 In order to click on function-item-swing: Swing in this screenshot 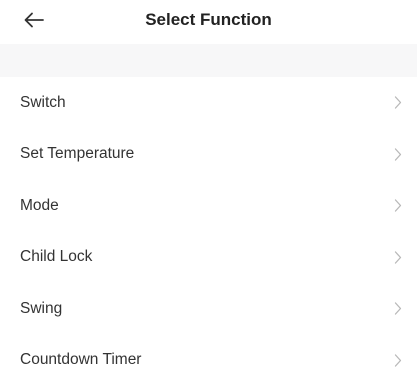, I will do `click(208, 309)`.